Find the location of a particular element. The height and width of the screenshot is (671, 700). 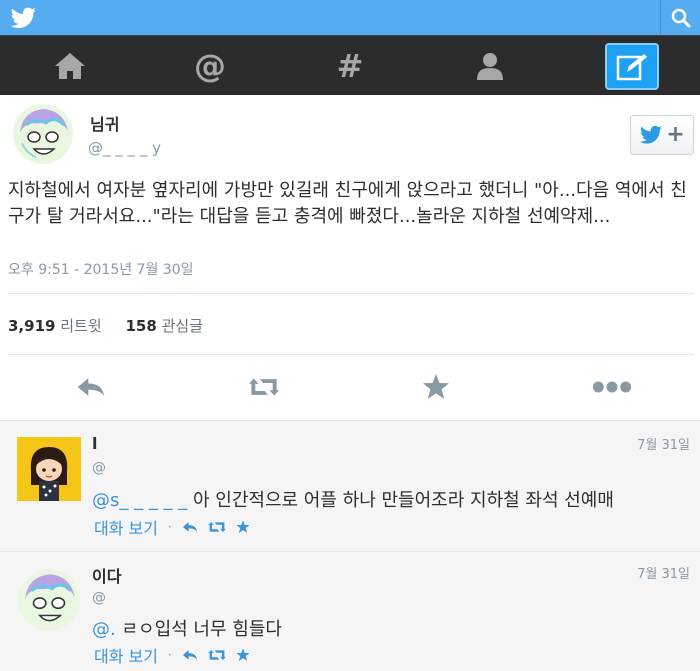

reply-body: 아 인간적으로 어플 하나 만들어조라 지하철 좌석 선예매 is located at coordinates (403, 500).